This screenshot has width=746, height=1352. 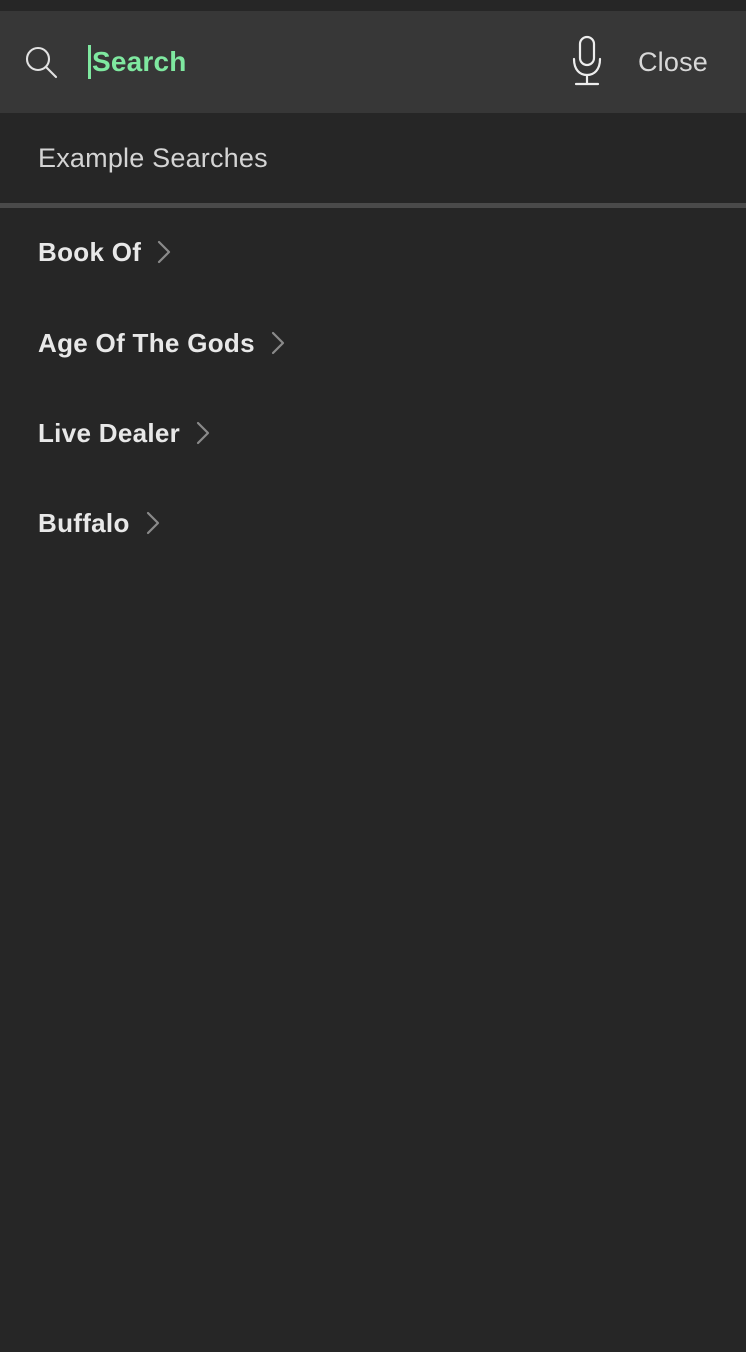 What do you see at coordinates (587, 62) in the screenshot?
I see `microphone-icon` at bounding box center [587, 62].